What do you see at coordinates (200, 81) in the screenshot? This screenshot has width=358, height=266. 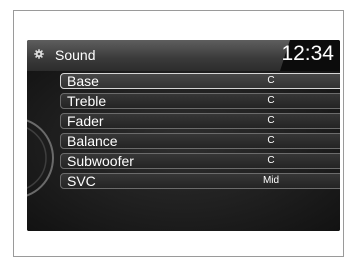 I see `menu-item-base: Base C` at bounding box center [200, 81].